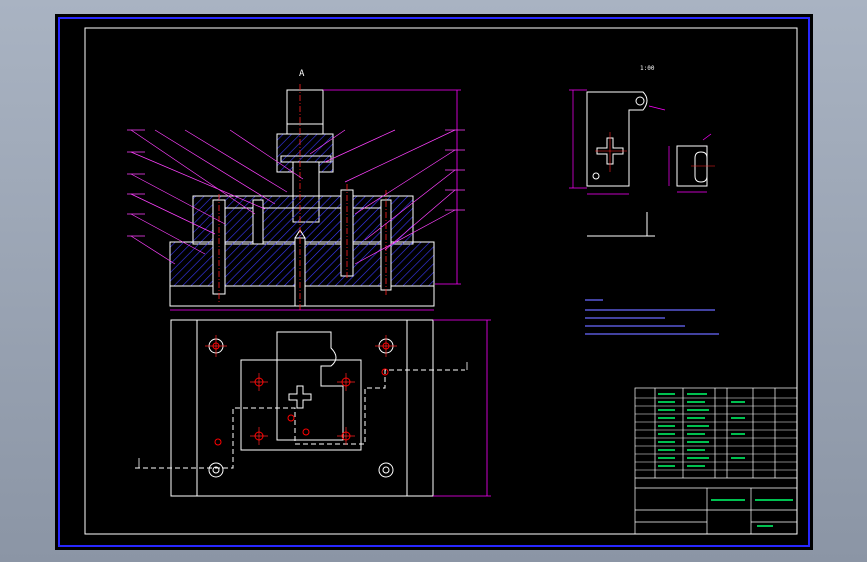  I want to click on technical-notes, so click(652, 317).